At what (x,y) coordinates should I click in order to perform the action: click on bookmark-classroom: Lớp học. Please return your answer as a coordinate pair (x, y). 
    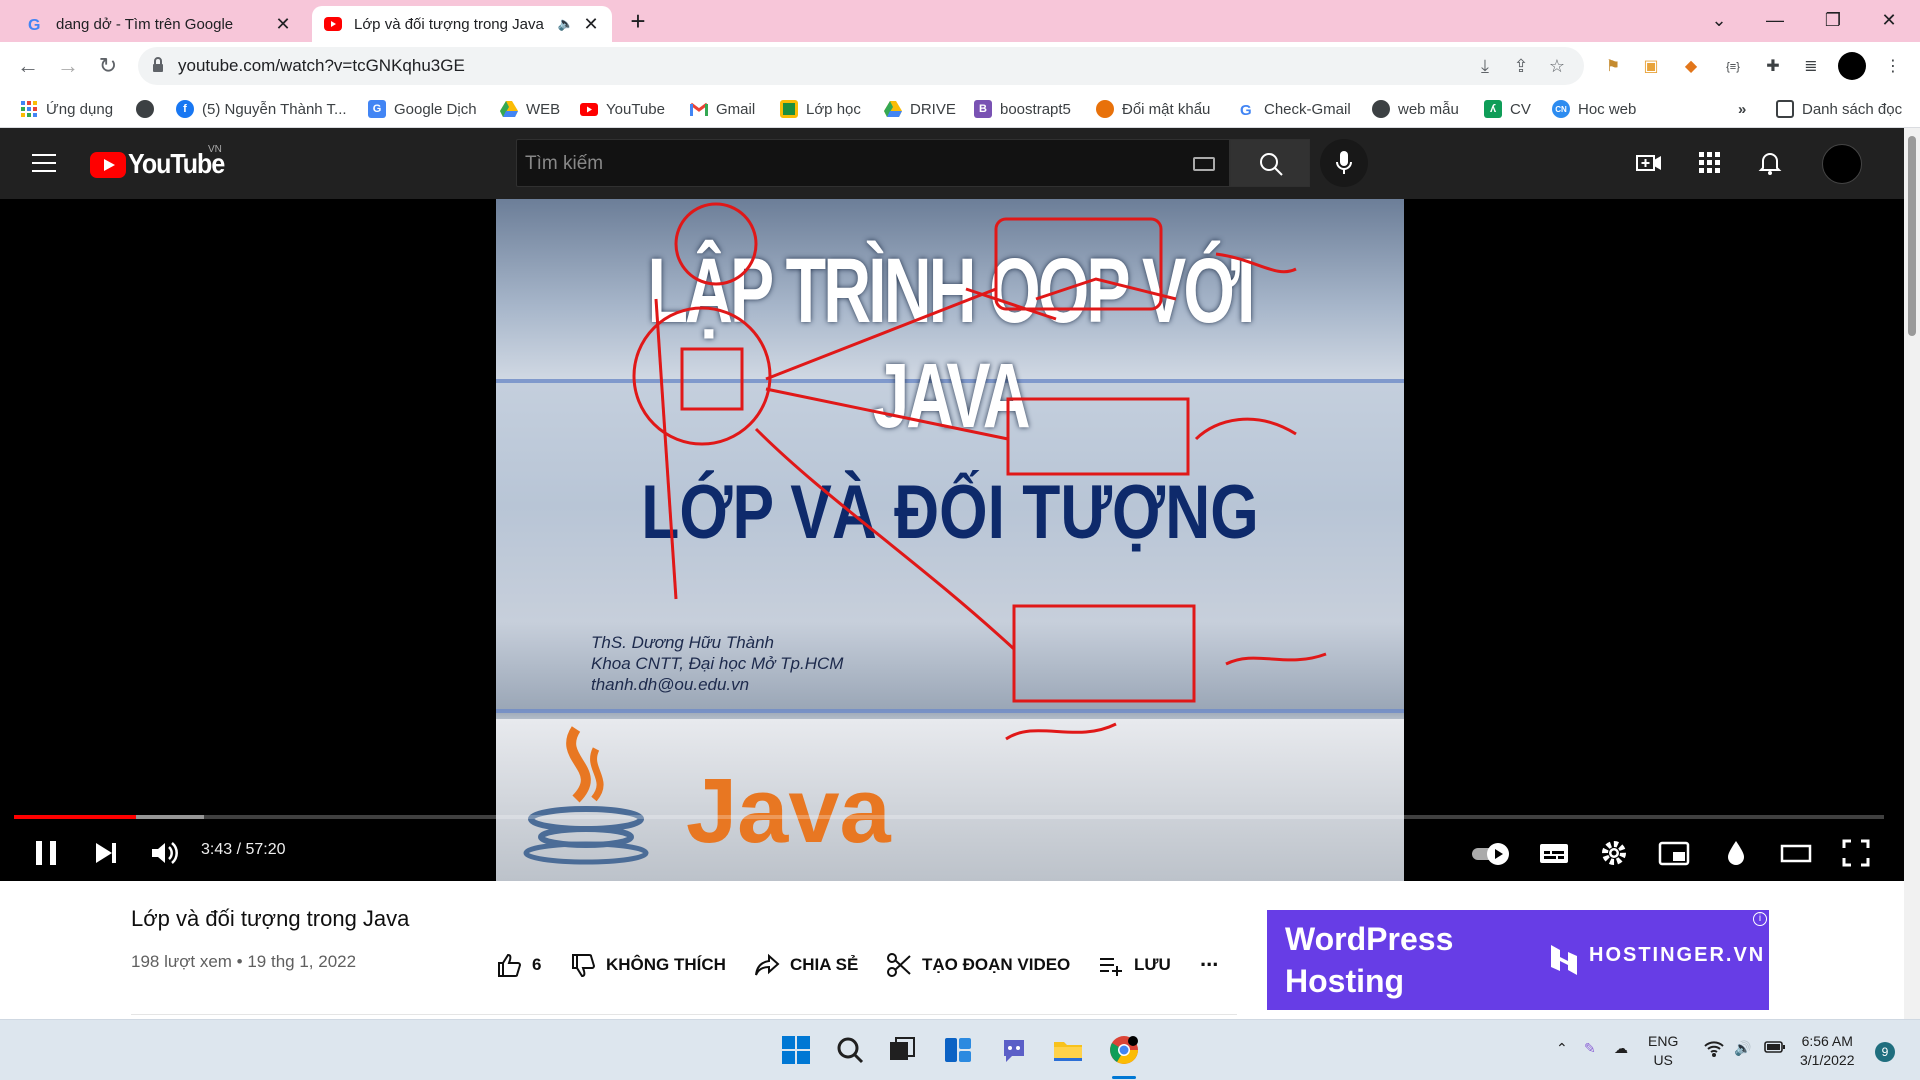
    Looking at the image, I should click on (820, 109).